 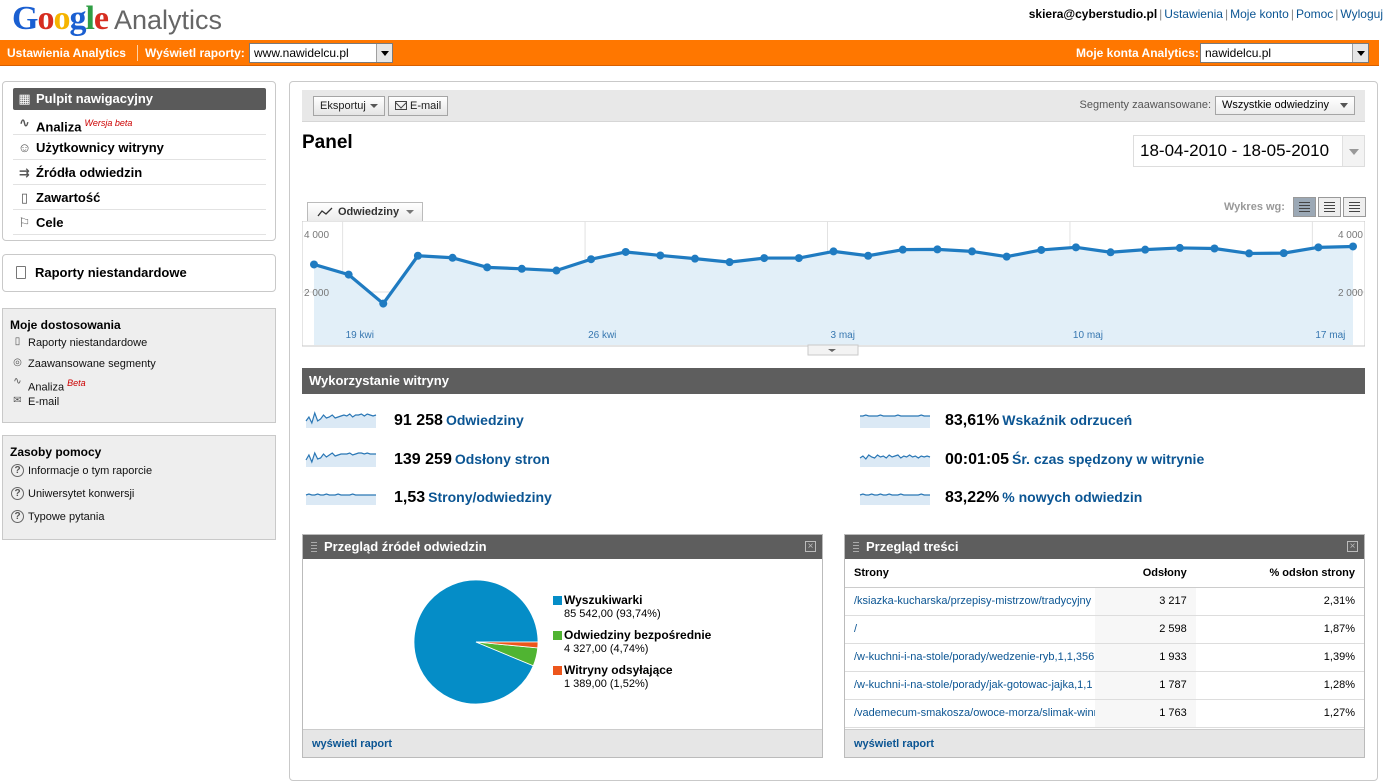 What do you see at coordinates (970, 629) in the screenshot?
I see `page-link: /` at bounding box center [970, 629].